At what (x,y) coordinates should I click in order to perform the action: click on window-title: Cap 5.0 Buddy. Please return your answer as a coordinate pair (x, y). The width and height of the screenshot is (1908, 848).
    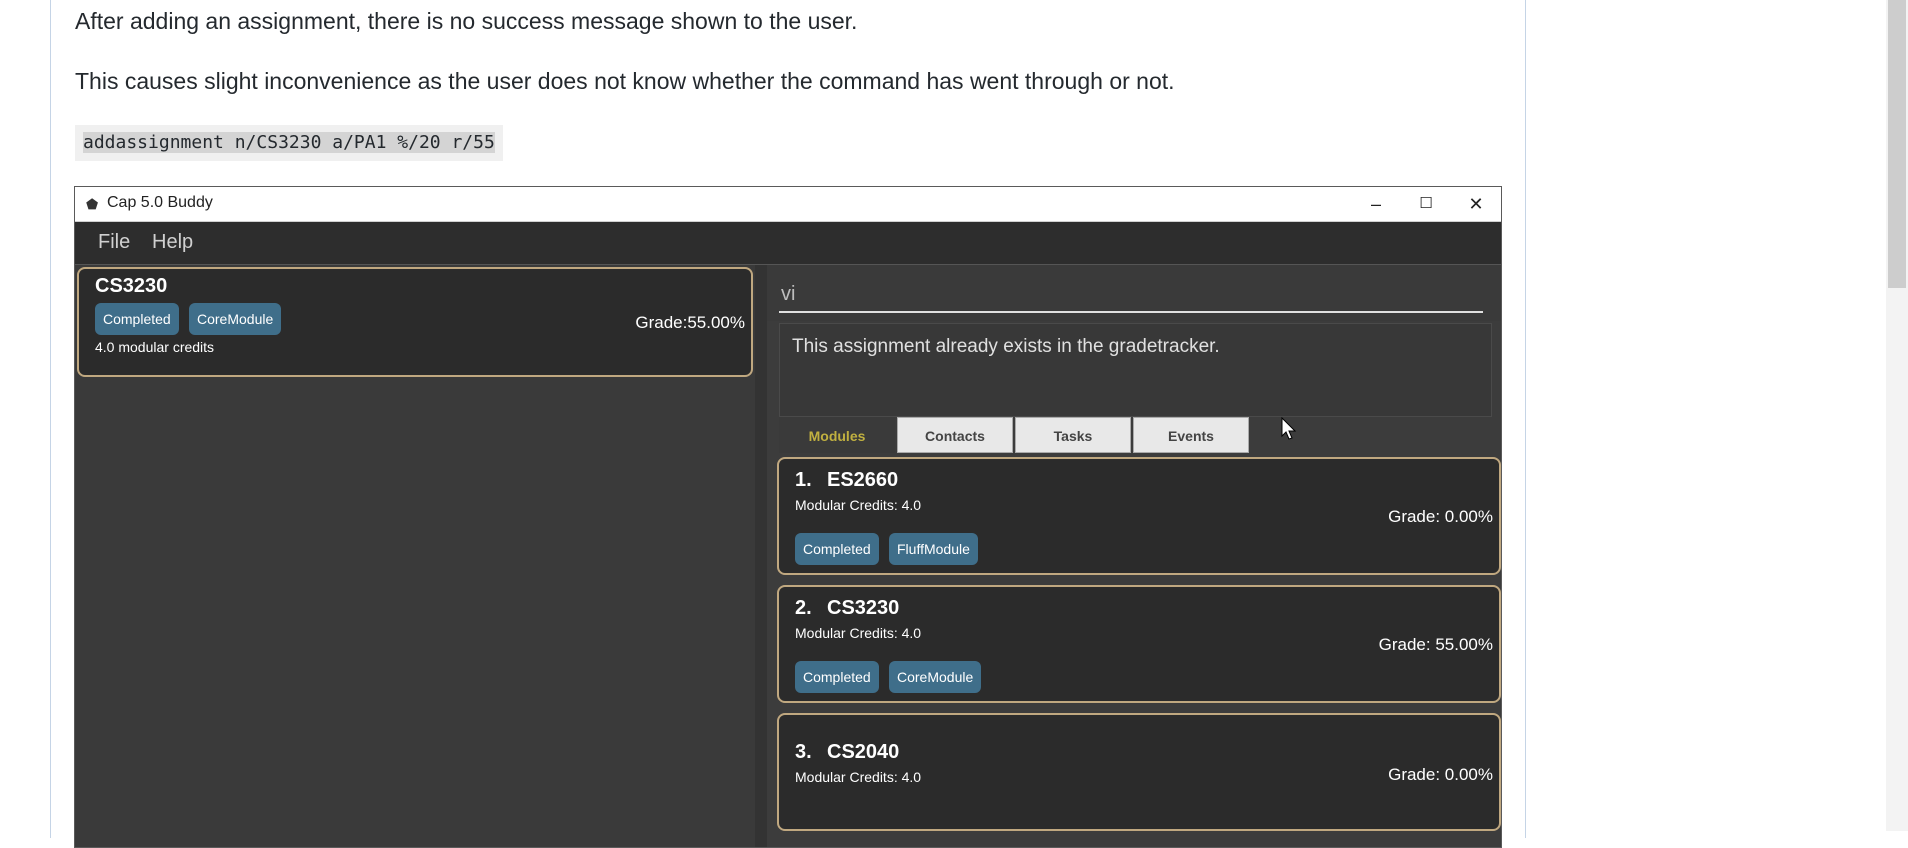
    Looking at the image, I should click on (160, 202).